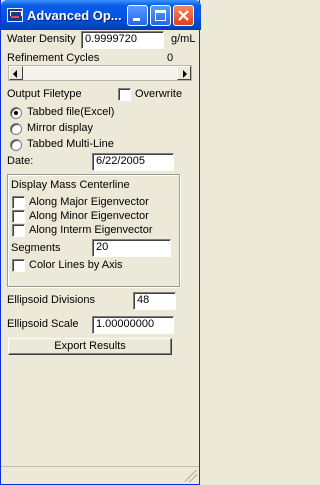  Describe the element at coordinates (51, 300) in the screenshot. I see `ellipsoid-divisions-label: Ellipsoid Divisions` at that location.